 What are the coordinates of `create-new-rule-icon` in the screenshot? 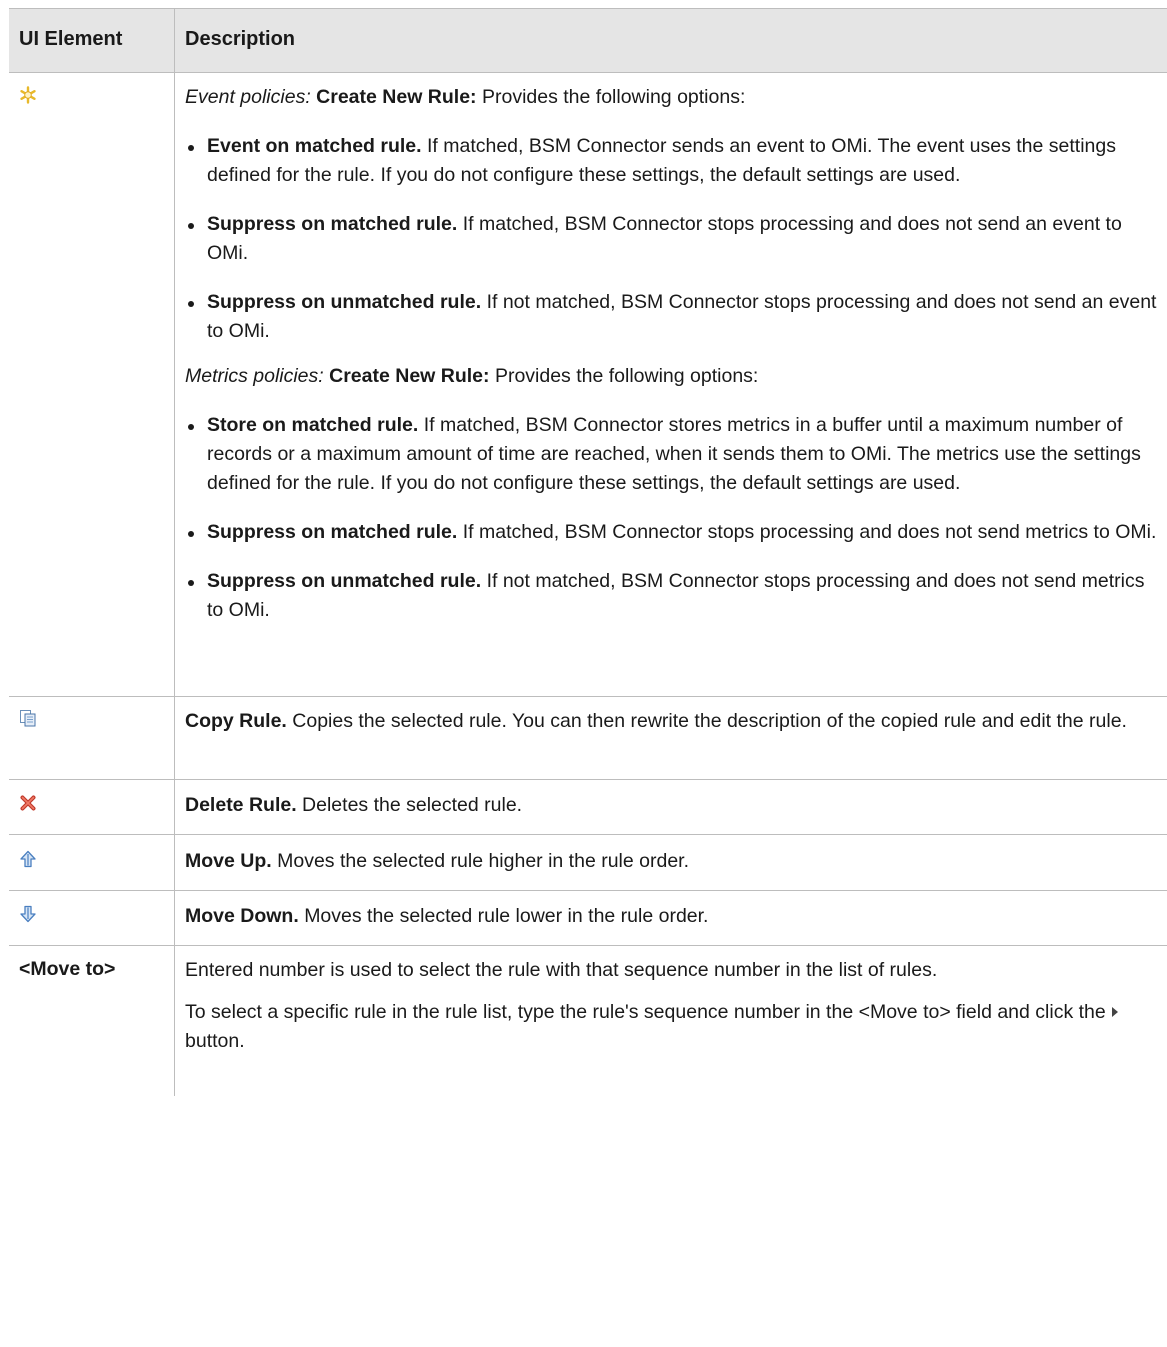 It's located at (29, 96).